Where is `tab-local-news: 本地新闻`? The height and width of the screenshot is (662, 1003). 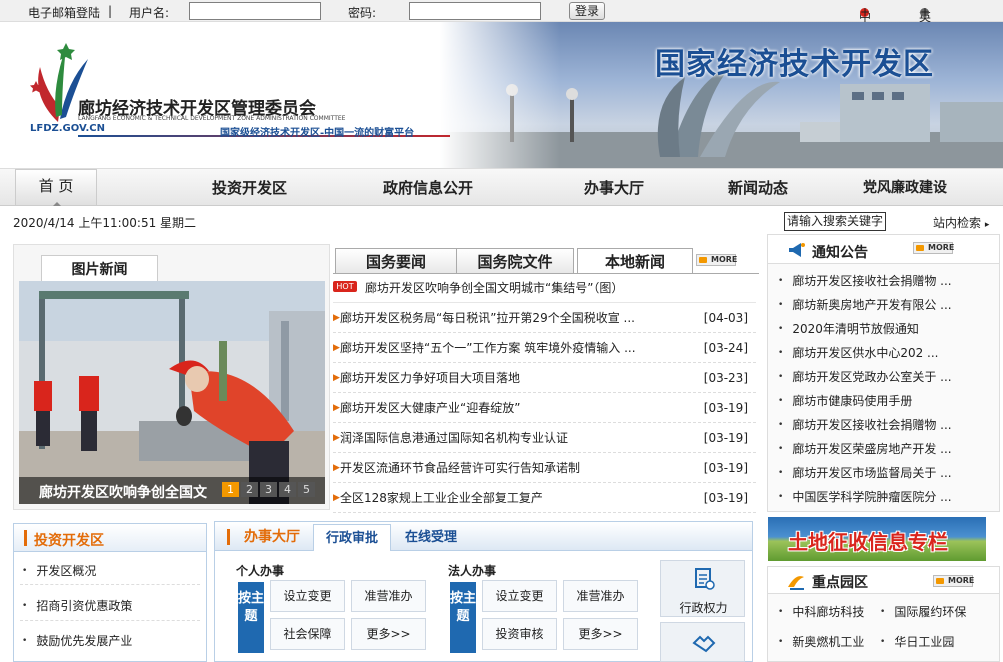 tab-local-news: 本地新闻 is located at coordinates (635, 260).